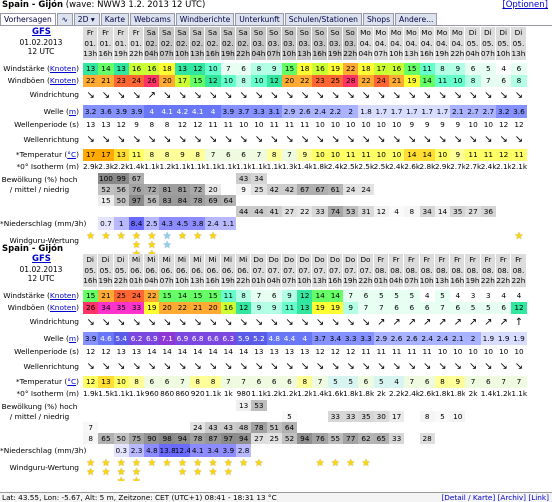 The image size is (552, 502). Describe the element at coordinates (54, 94) in the screenshot. I see `wdir-row-label: Windrichtung` at that location.